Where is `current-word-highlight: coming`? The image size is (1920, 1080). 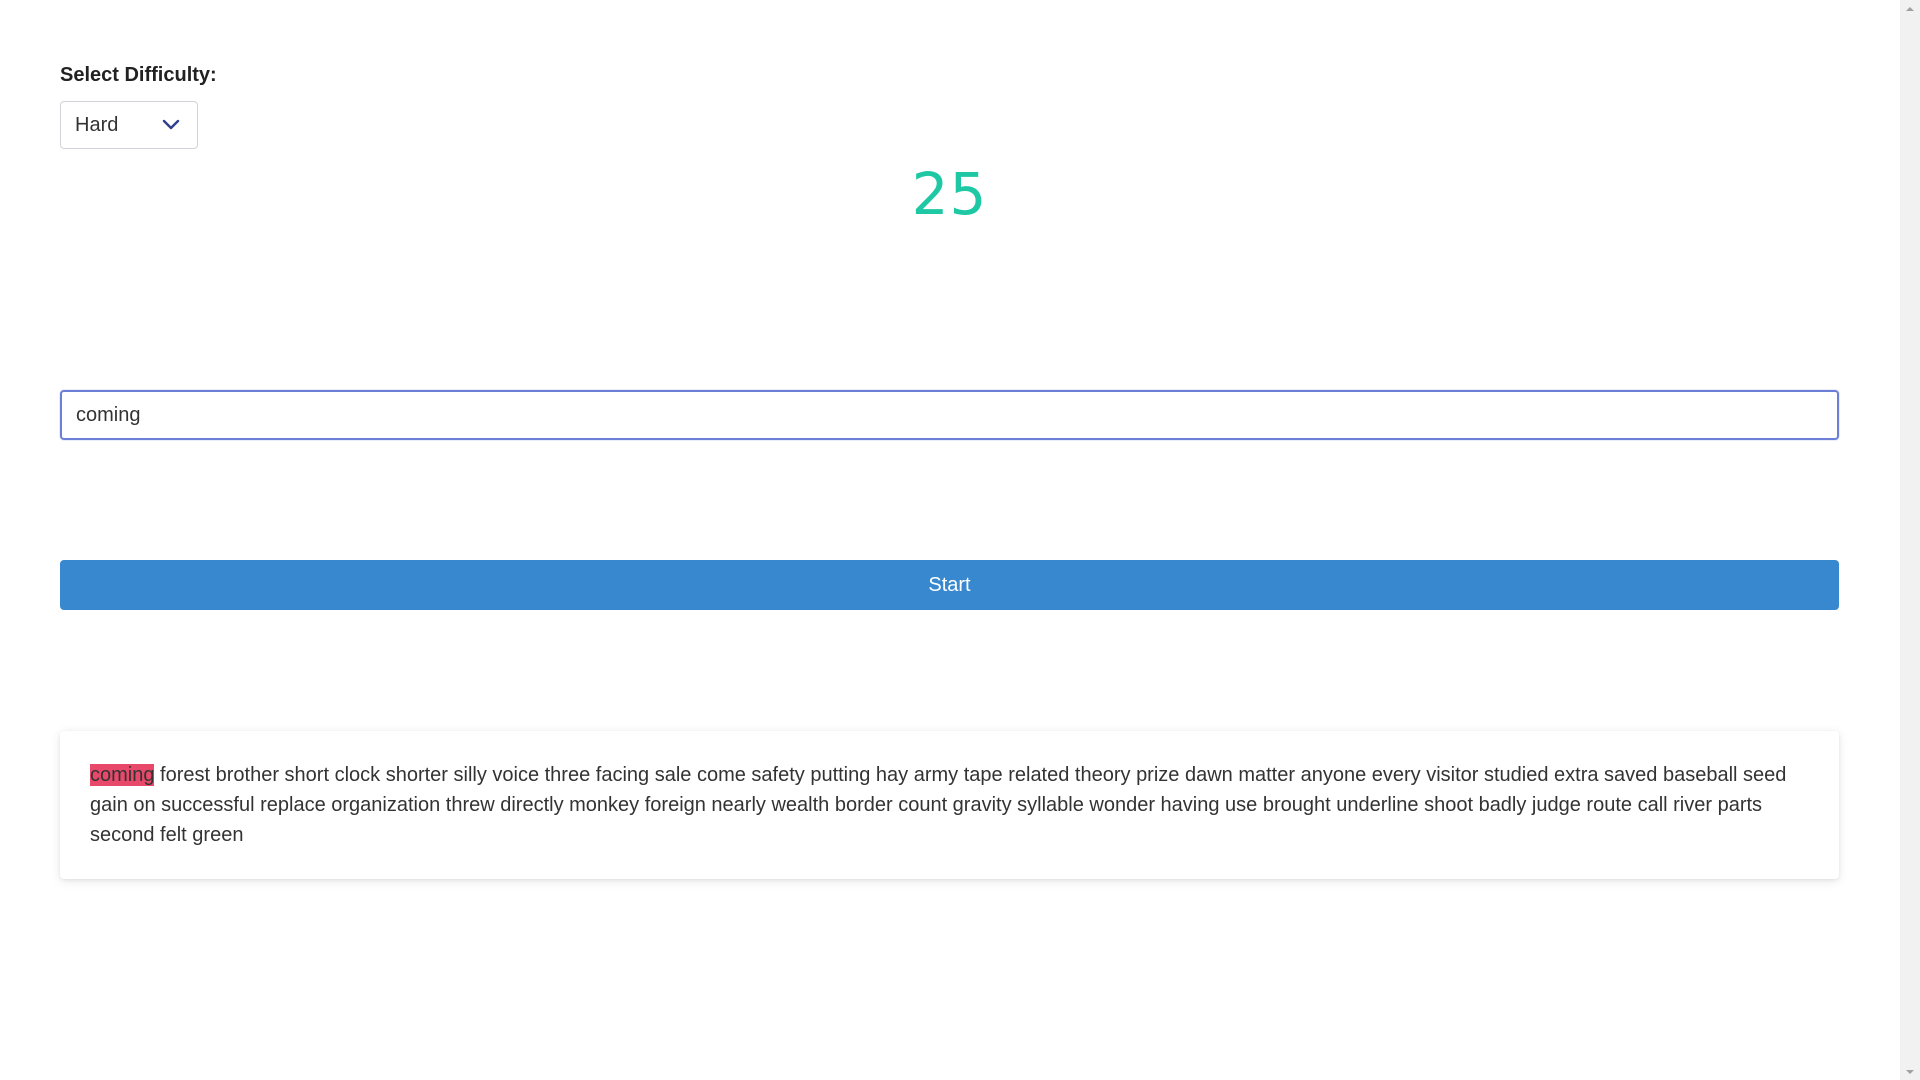 current-word-highlight: coming is located at coordinates (122, 775).